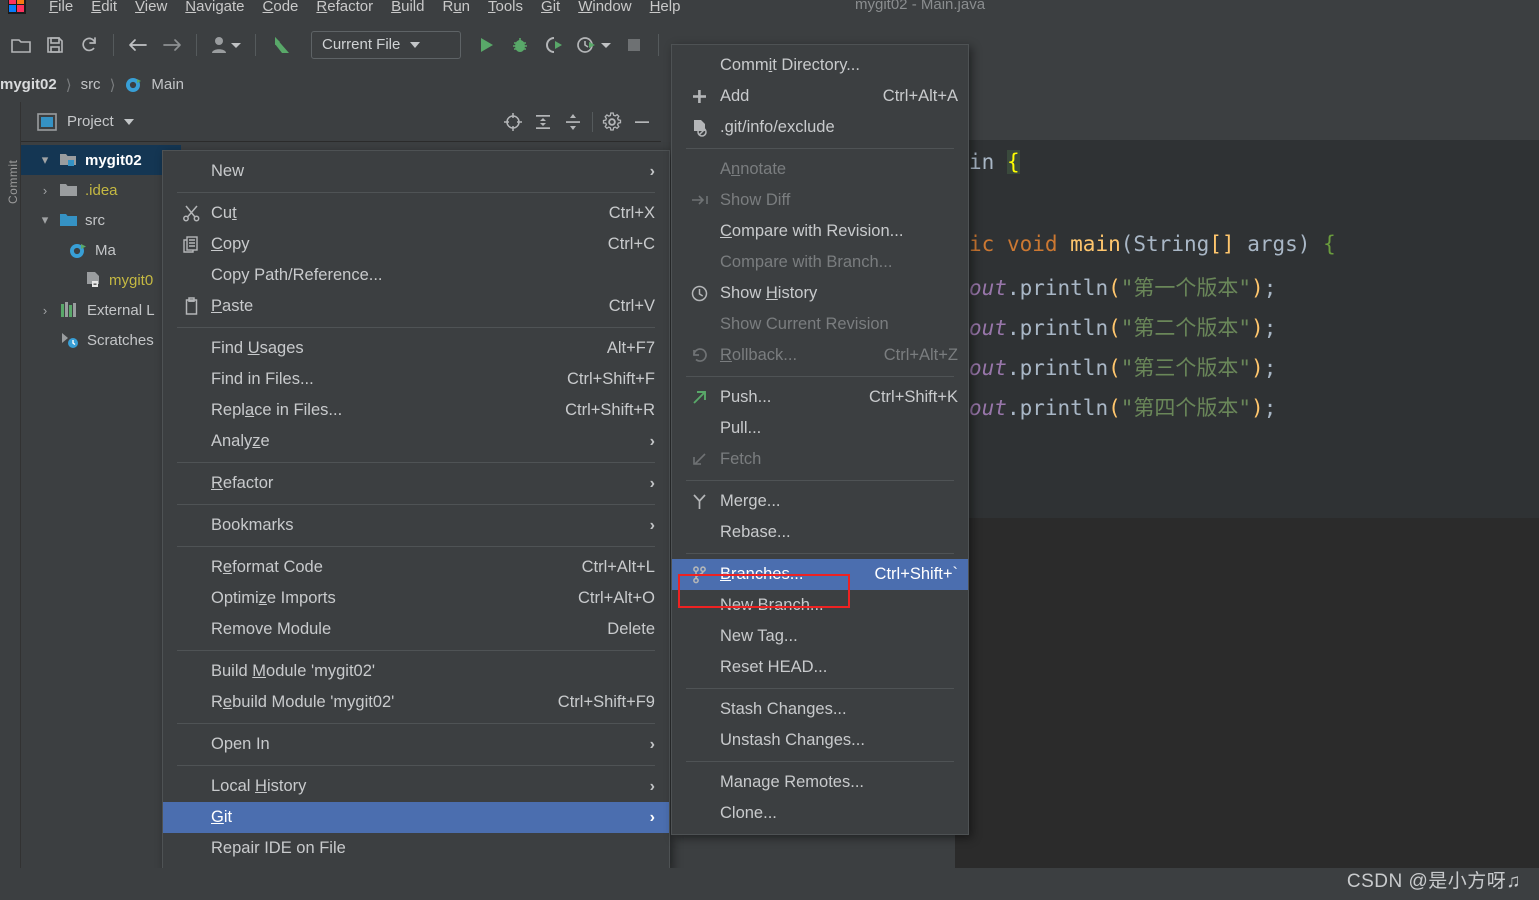 Image resolution: width=1539 pixels, height=900 pixels. Describe the element at coordinates (642, 122) in the screenshot. I see `hide-panel-icon` at that location.